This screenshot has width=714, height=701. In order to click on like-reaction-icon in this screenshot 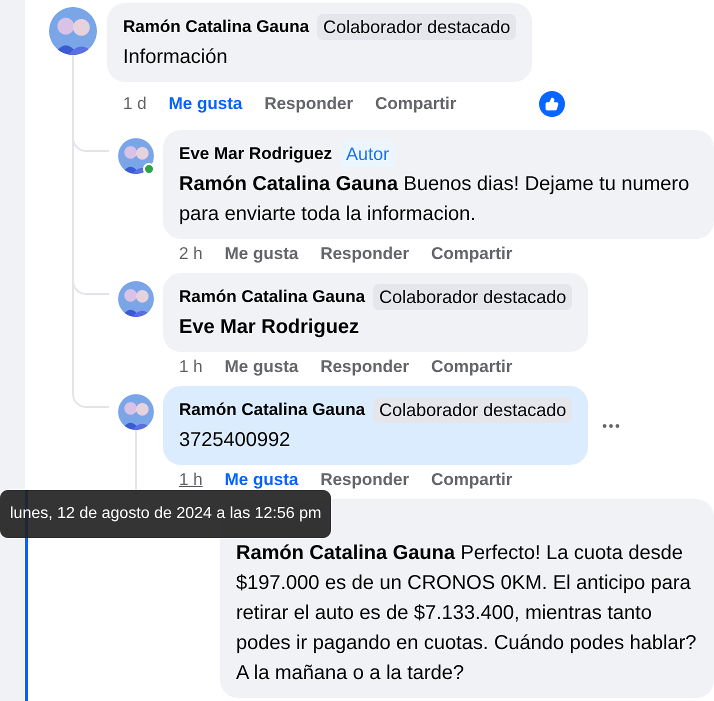, I will do `click(552, 104)`.